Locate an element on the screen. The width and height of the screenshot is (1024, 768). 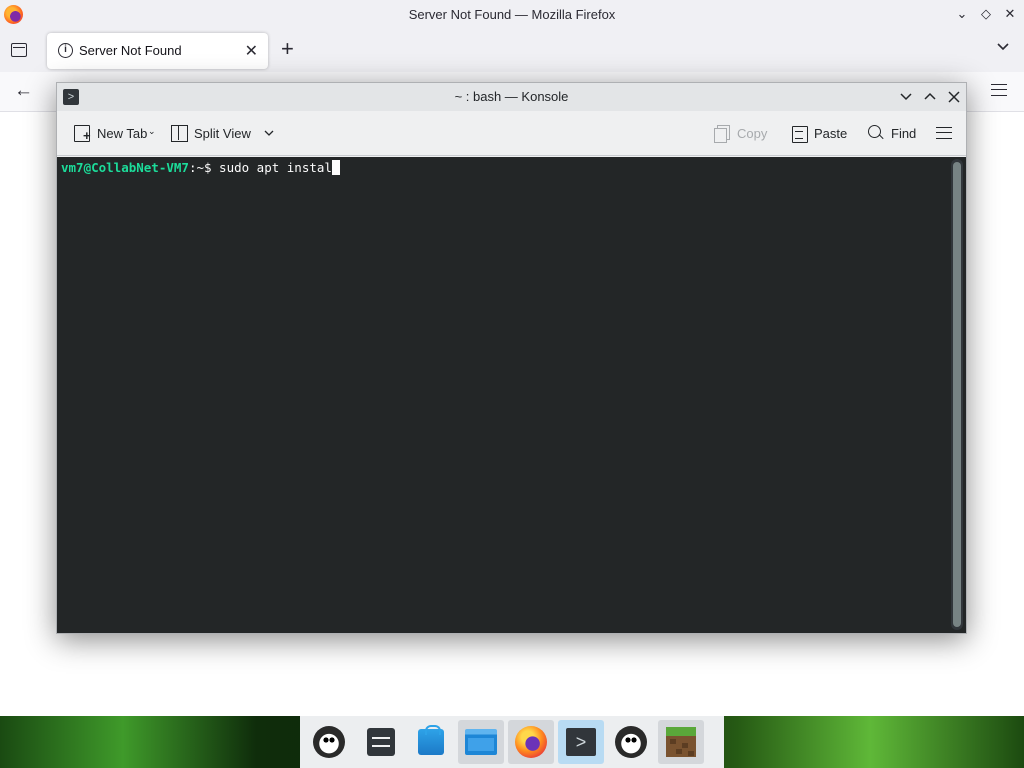
split-view-icon is located at coordinates (179, 133).